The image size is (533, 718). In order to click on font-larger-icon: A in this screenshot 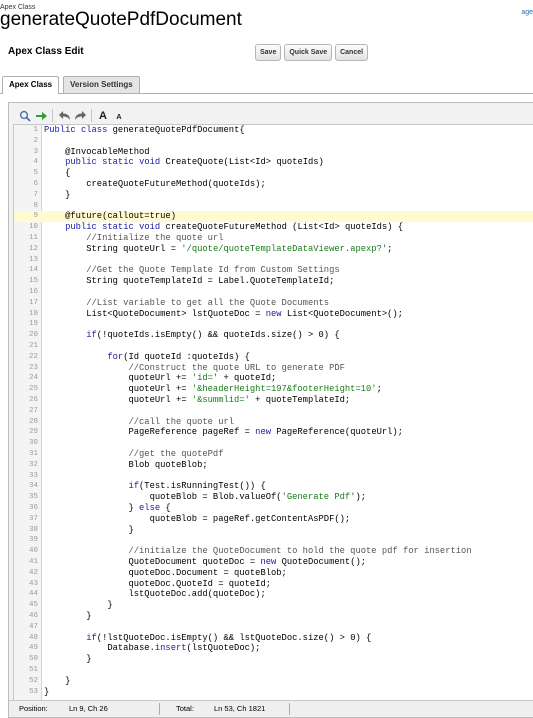, I will do `click(103, 115)`.